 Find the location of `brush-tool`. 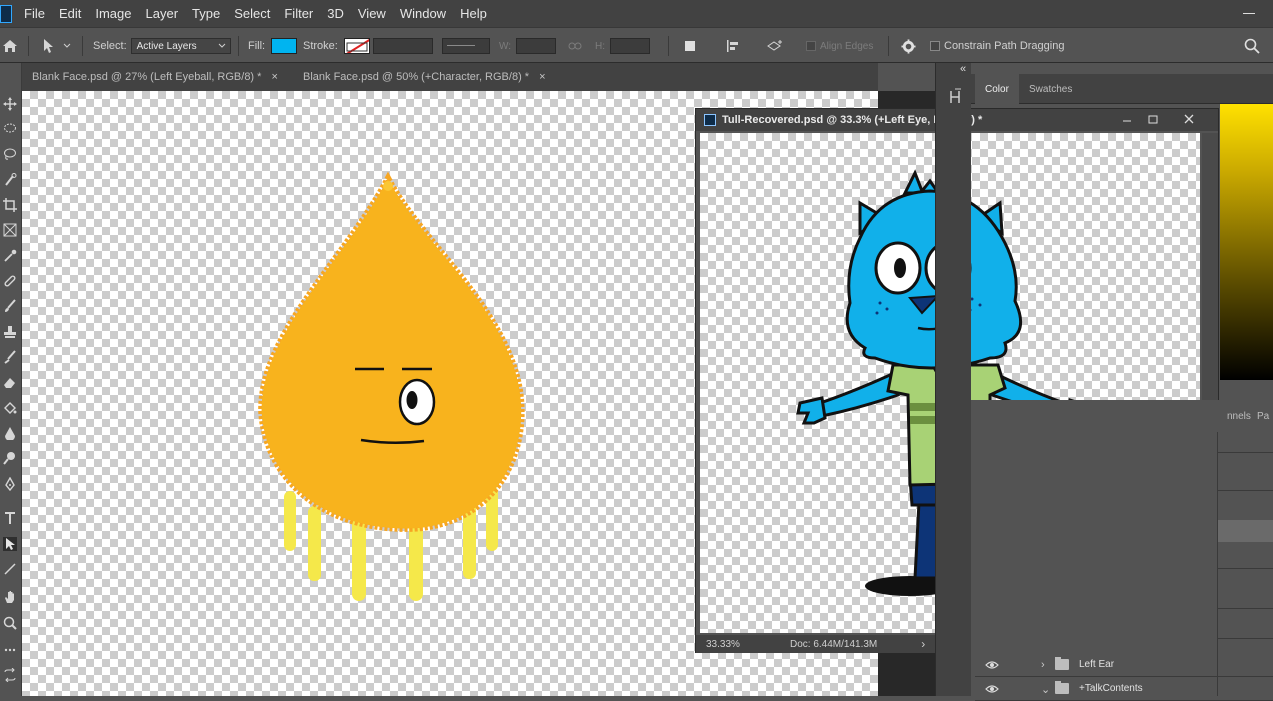

brush-tool is located at coordinates (10, 306).